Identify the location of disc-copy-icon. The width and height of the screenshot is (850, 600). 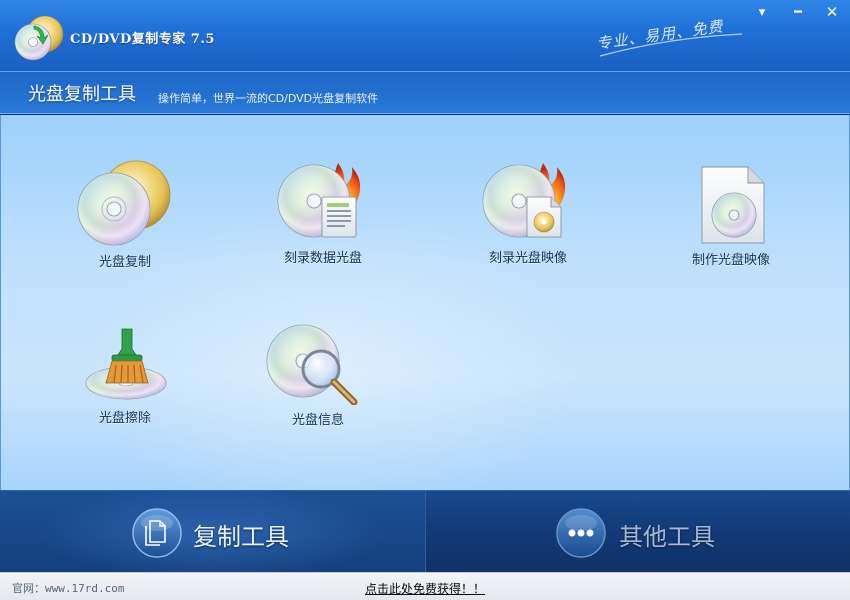
(124, 203).